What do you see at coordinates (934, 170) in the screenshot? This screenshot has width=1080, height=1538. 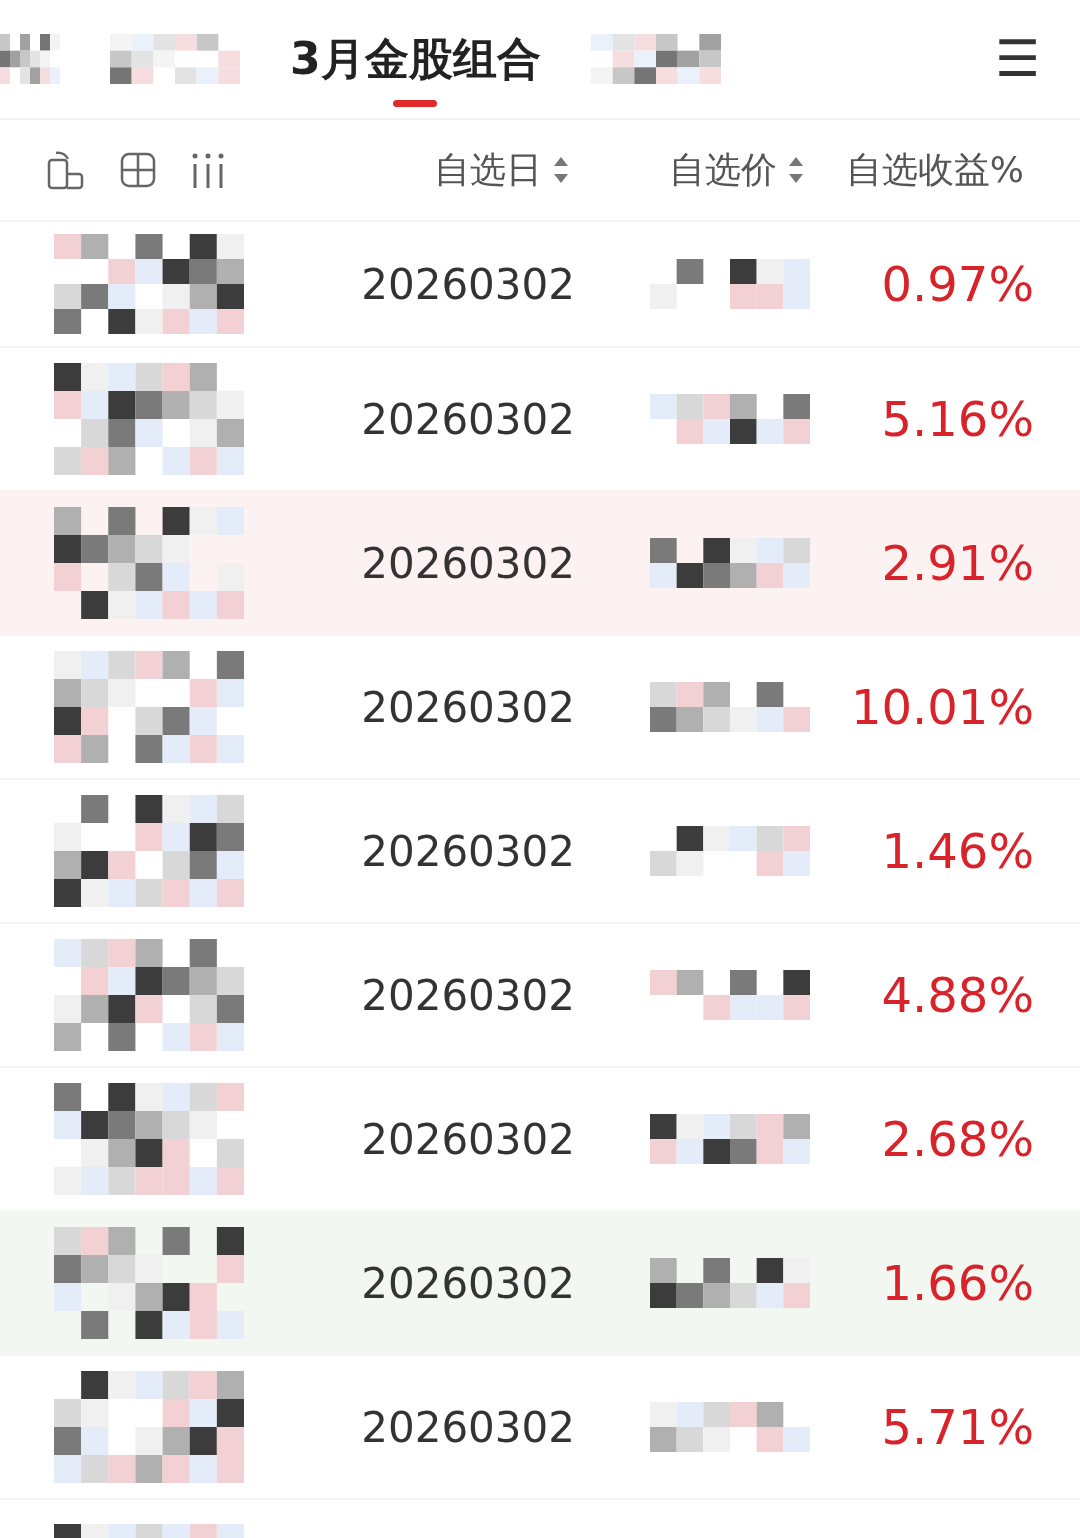 I see `column-header: 自选收益%` at bounding box center [934, 170].